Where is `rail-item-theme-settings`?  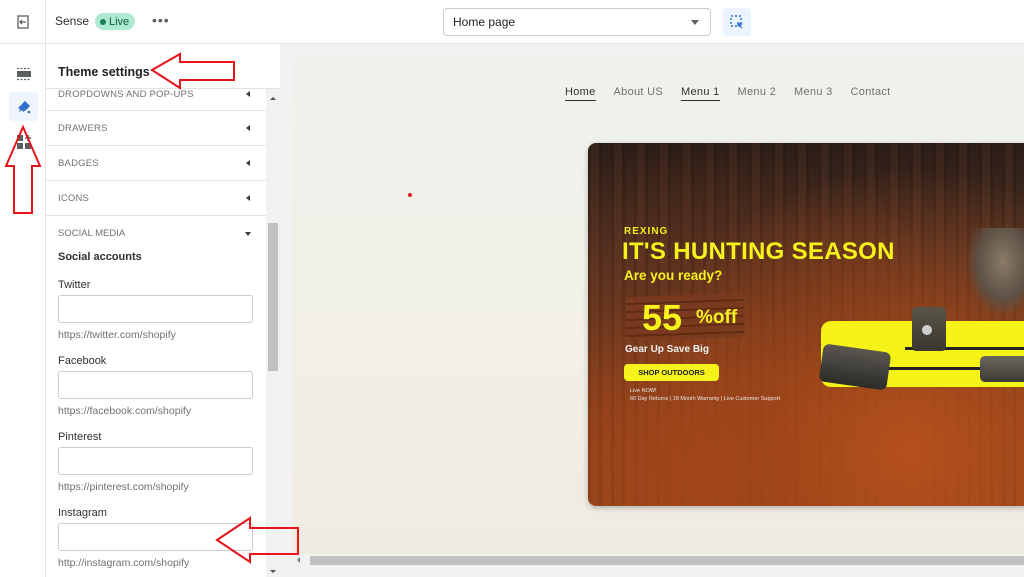
rail-item-theme-settings is located at coordinates (23, 106).